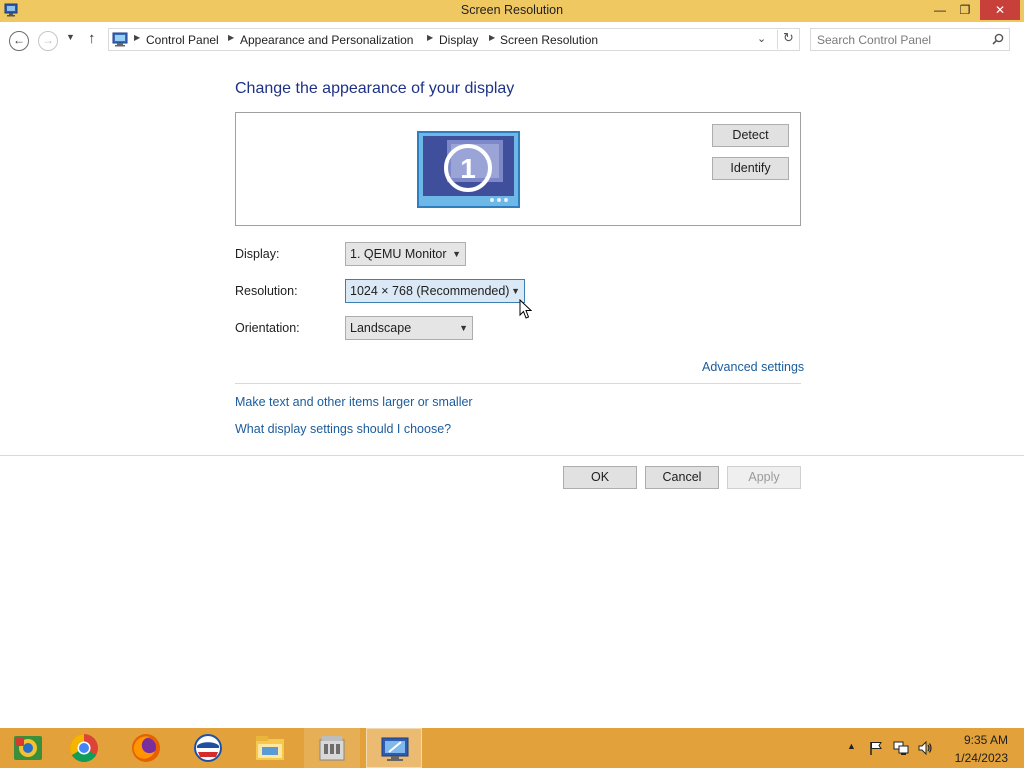 The image size is (1024, 768). Describe the element at coordinates (525, 309) in the screenshot. I see `mouse-cursor-icon` at that location.